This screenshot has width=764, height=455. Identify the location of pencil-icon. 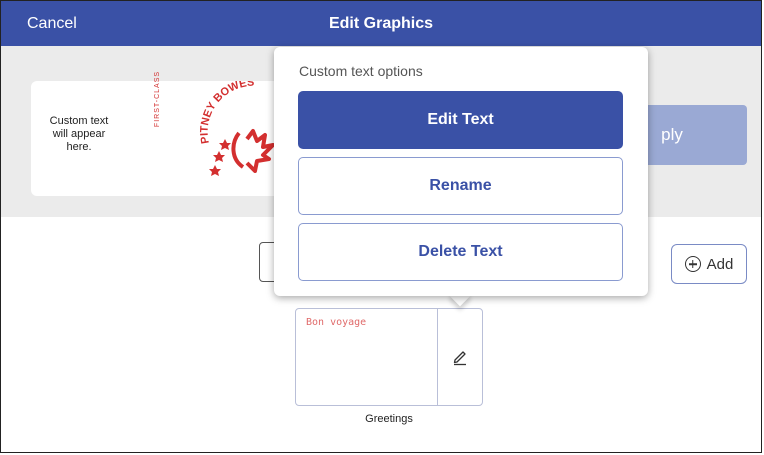
(459, 358).